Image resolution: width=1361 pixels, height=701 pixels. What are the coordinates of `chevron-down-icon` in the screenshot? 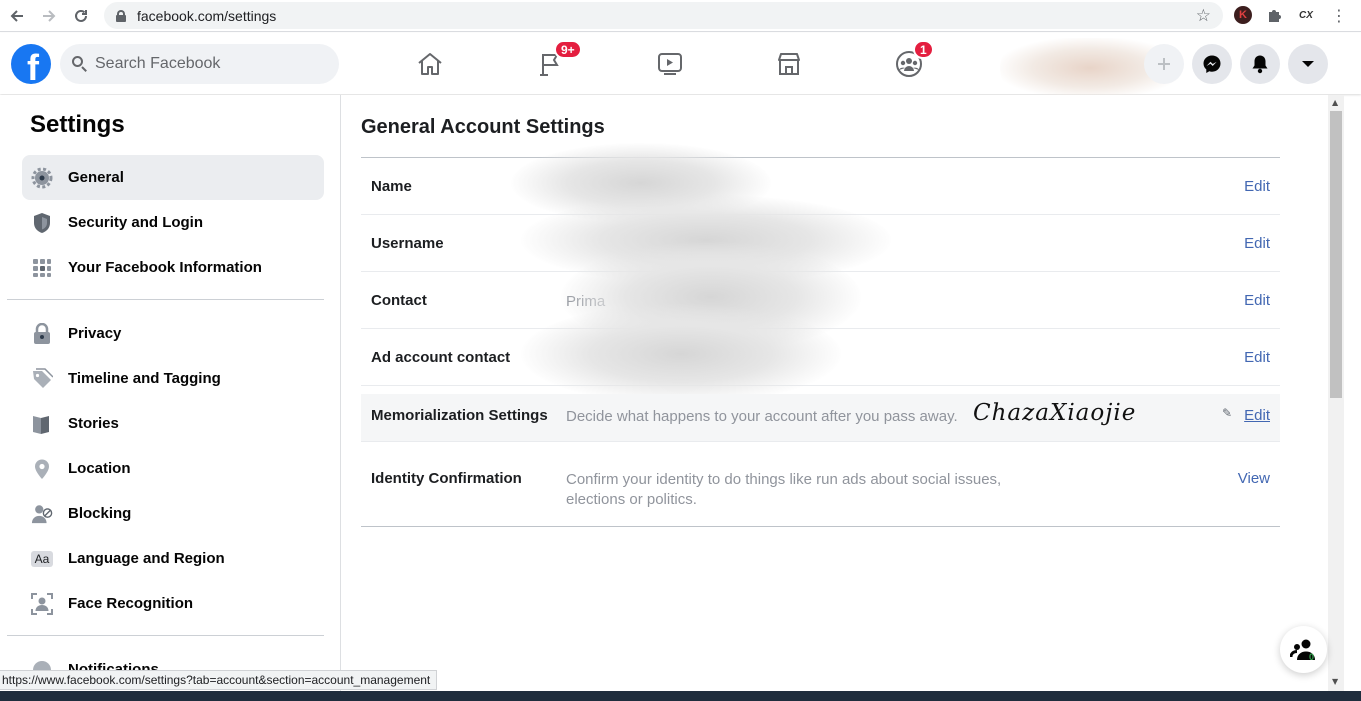 It's located at (1308, 64).